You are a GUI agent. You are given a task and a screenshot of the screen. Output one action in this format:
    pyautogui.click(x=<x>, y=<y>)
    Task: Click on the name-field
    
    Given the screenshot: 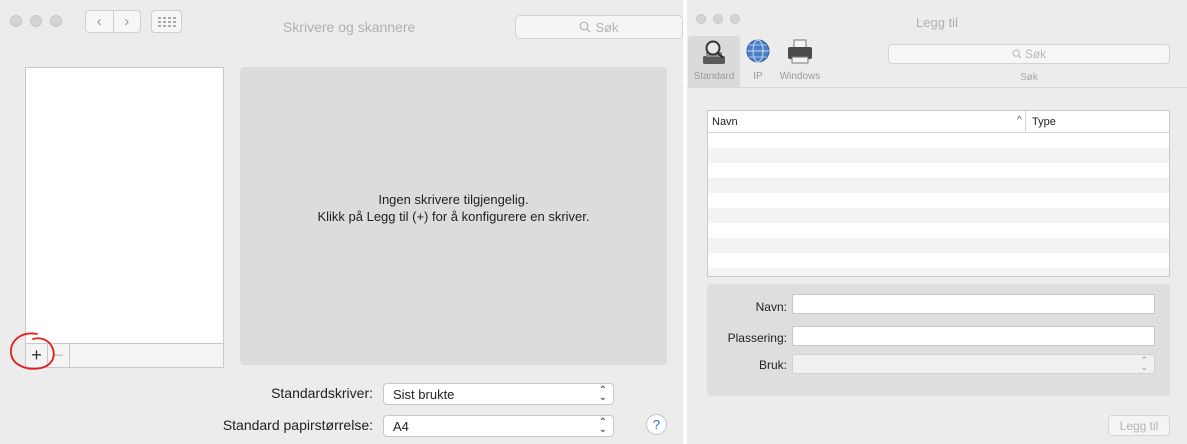 What is the action you would take?
    pyautogui.click(x=973, y=304)
    